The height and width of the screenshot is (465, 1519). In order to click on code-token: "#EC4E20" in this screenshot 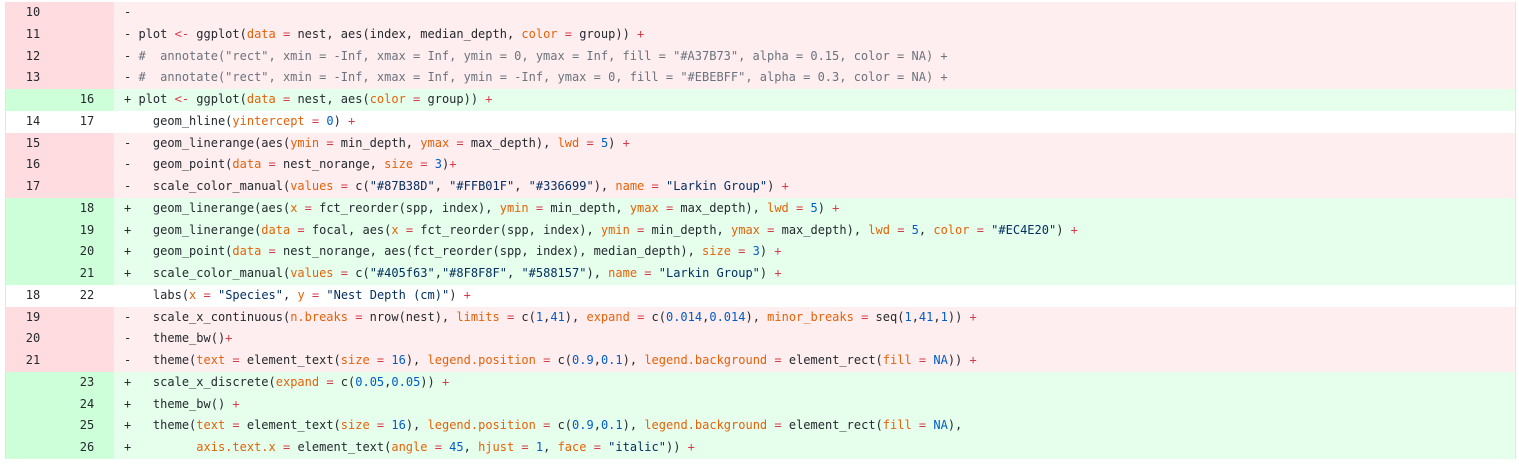, I will do `click(1024, 229)`.